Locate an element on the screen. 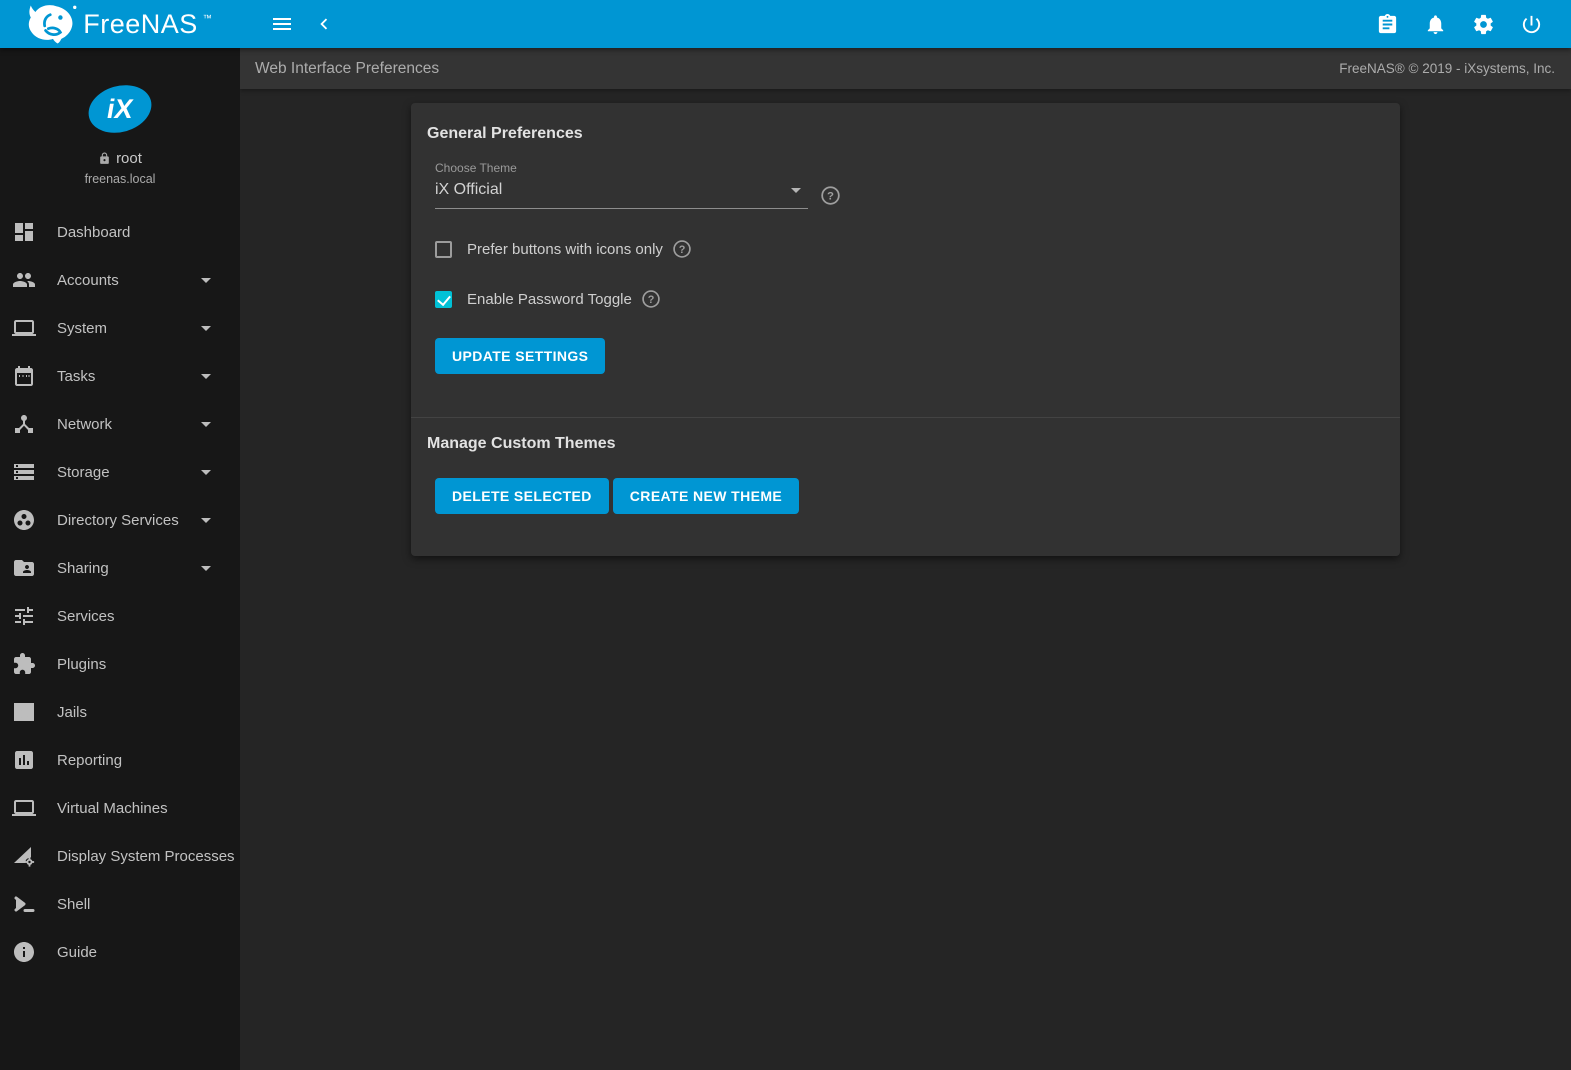  accounts-icon is located at coordinates (24, 280).